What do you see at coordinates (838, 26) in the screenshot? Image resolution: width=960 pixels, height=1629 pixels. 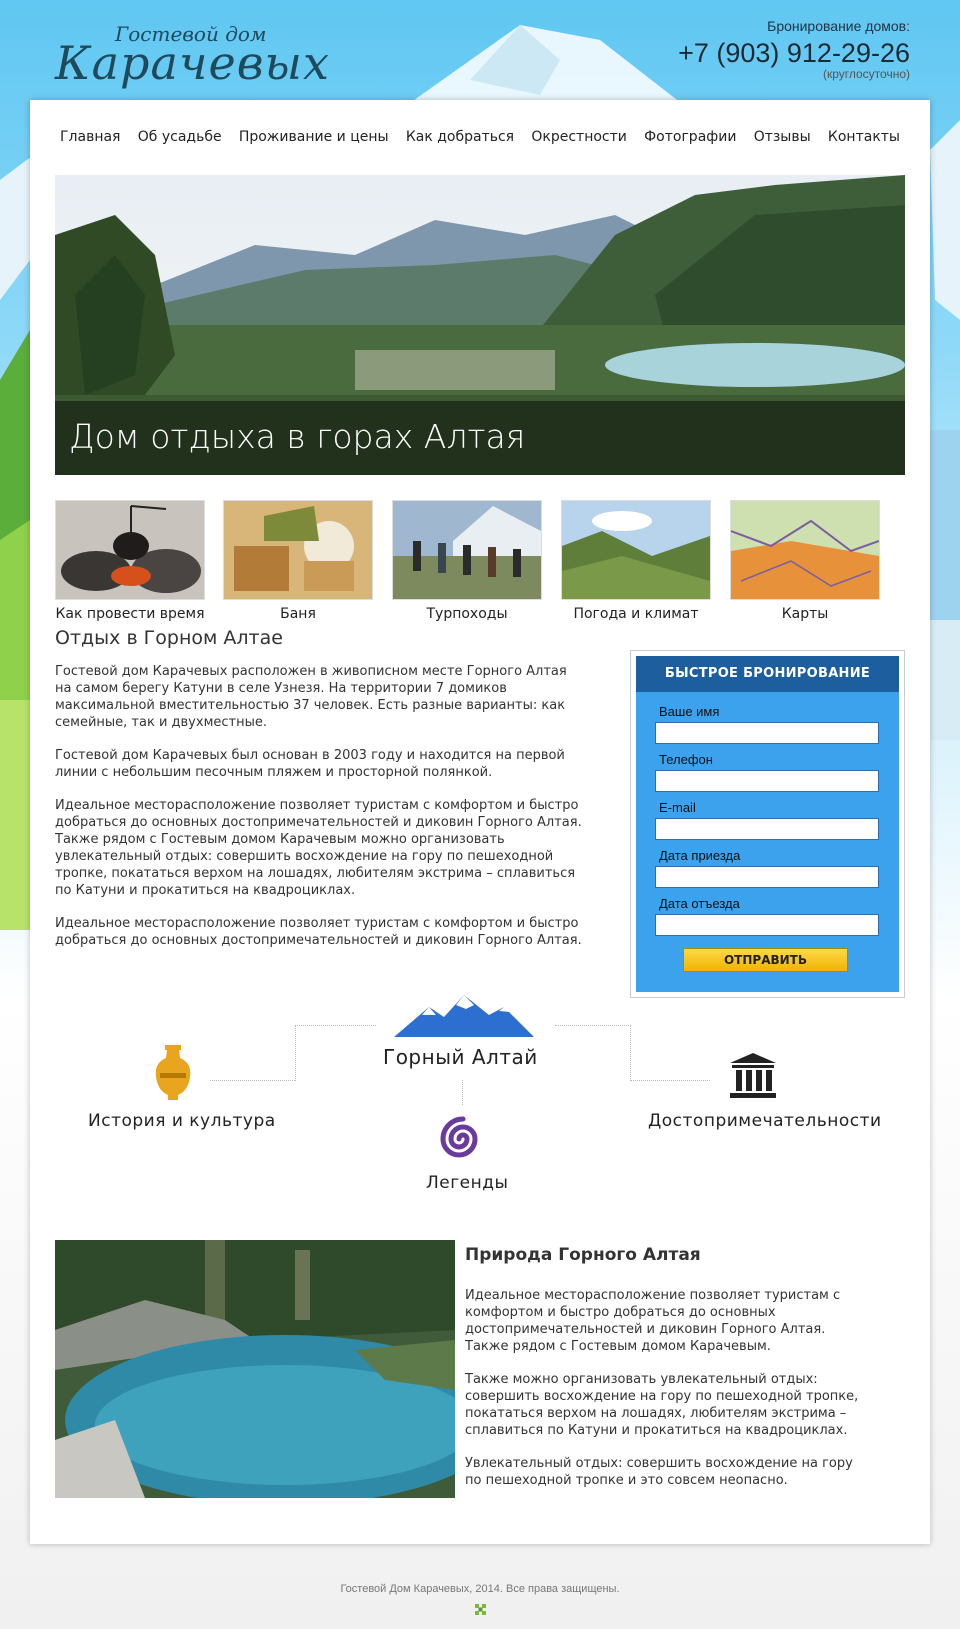 I see `booking-label: Бронирование домов:` at bounding box center [838, 26].